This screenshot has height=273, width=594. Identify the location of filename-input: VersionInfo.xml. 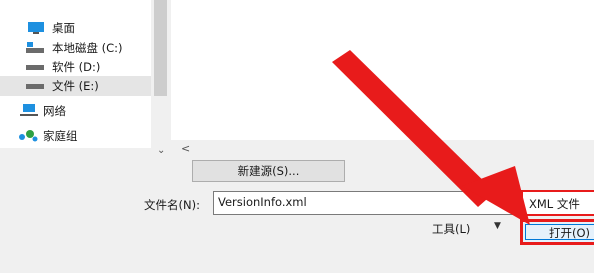
(365, 203).